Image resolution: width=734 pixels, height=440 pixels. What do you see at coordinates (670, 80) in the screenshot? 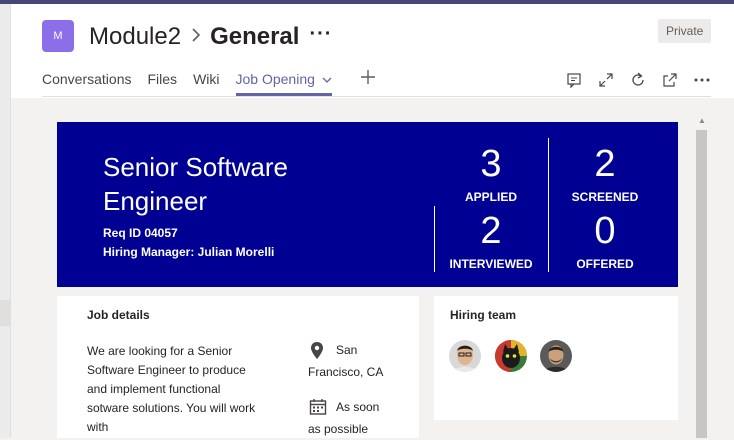
I see `popout-icon` at bounding box center [670, 80].